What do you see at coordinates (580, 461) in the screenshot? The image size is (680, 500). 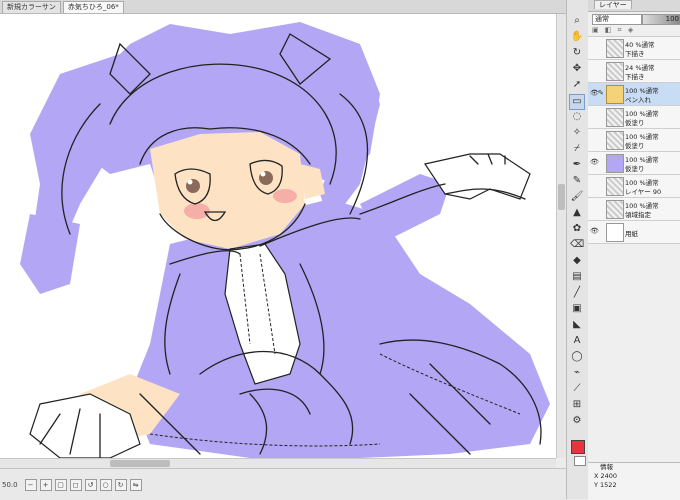 I see `sub-color-swatch` at bounding box center [580, 461].